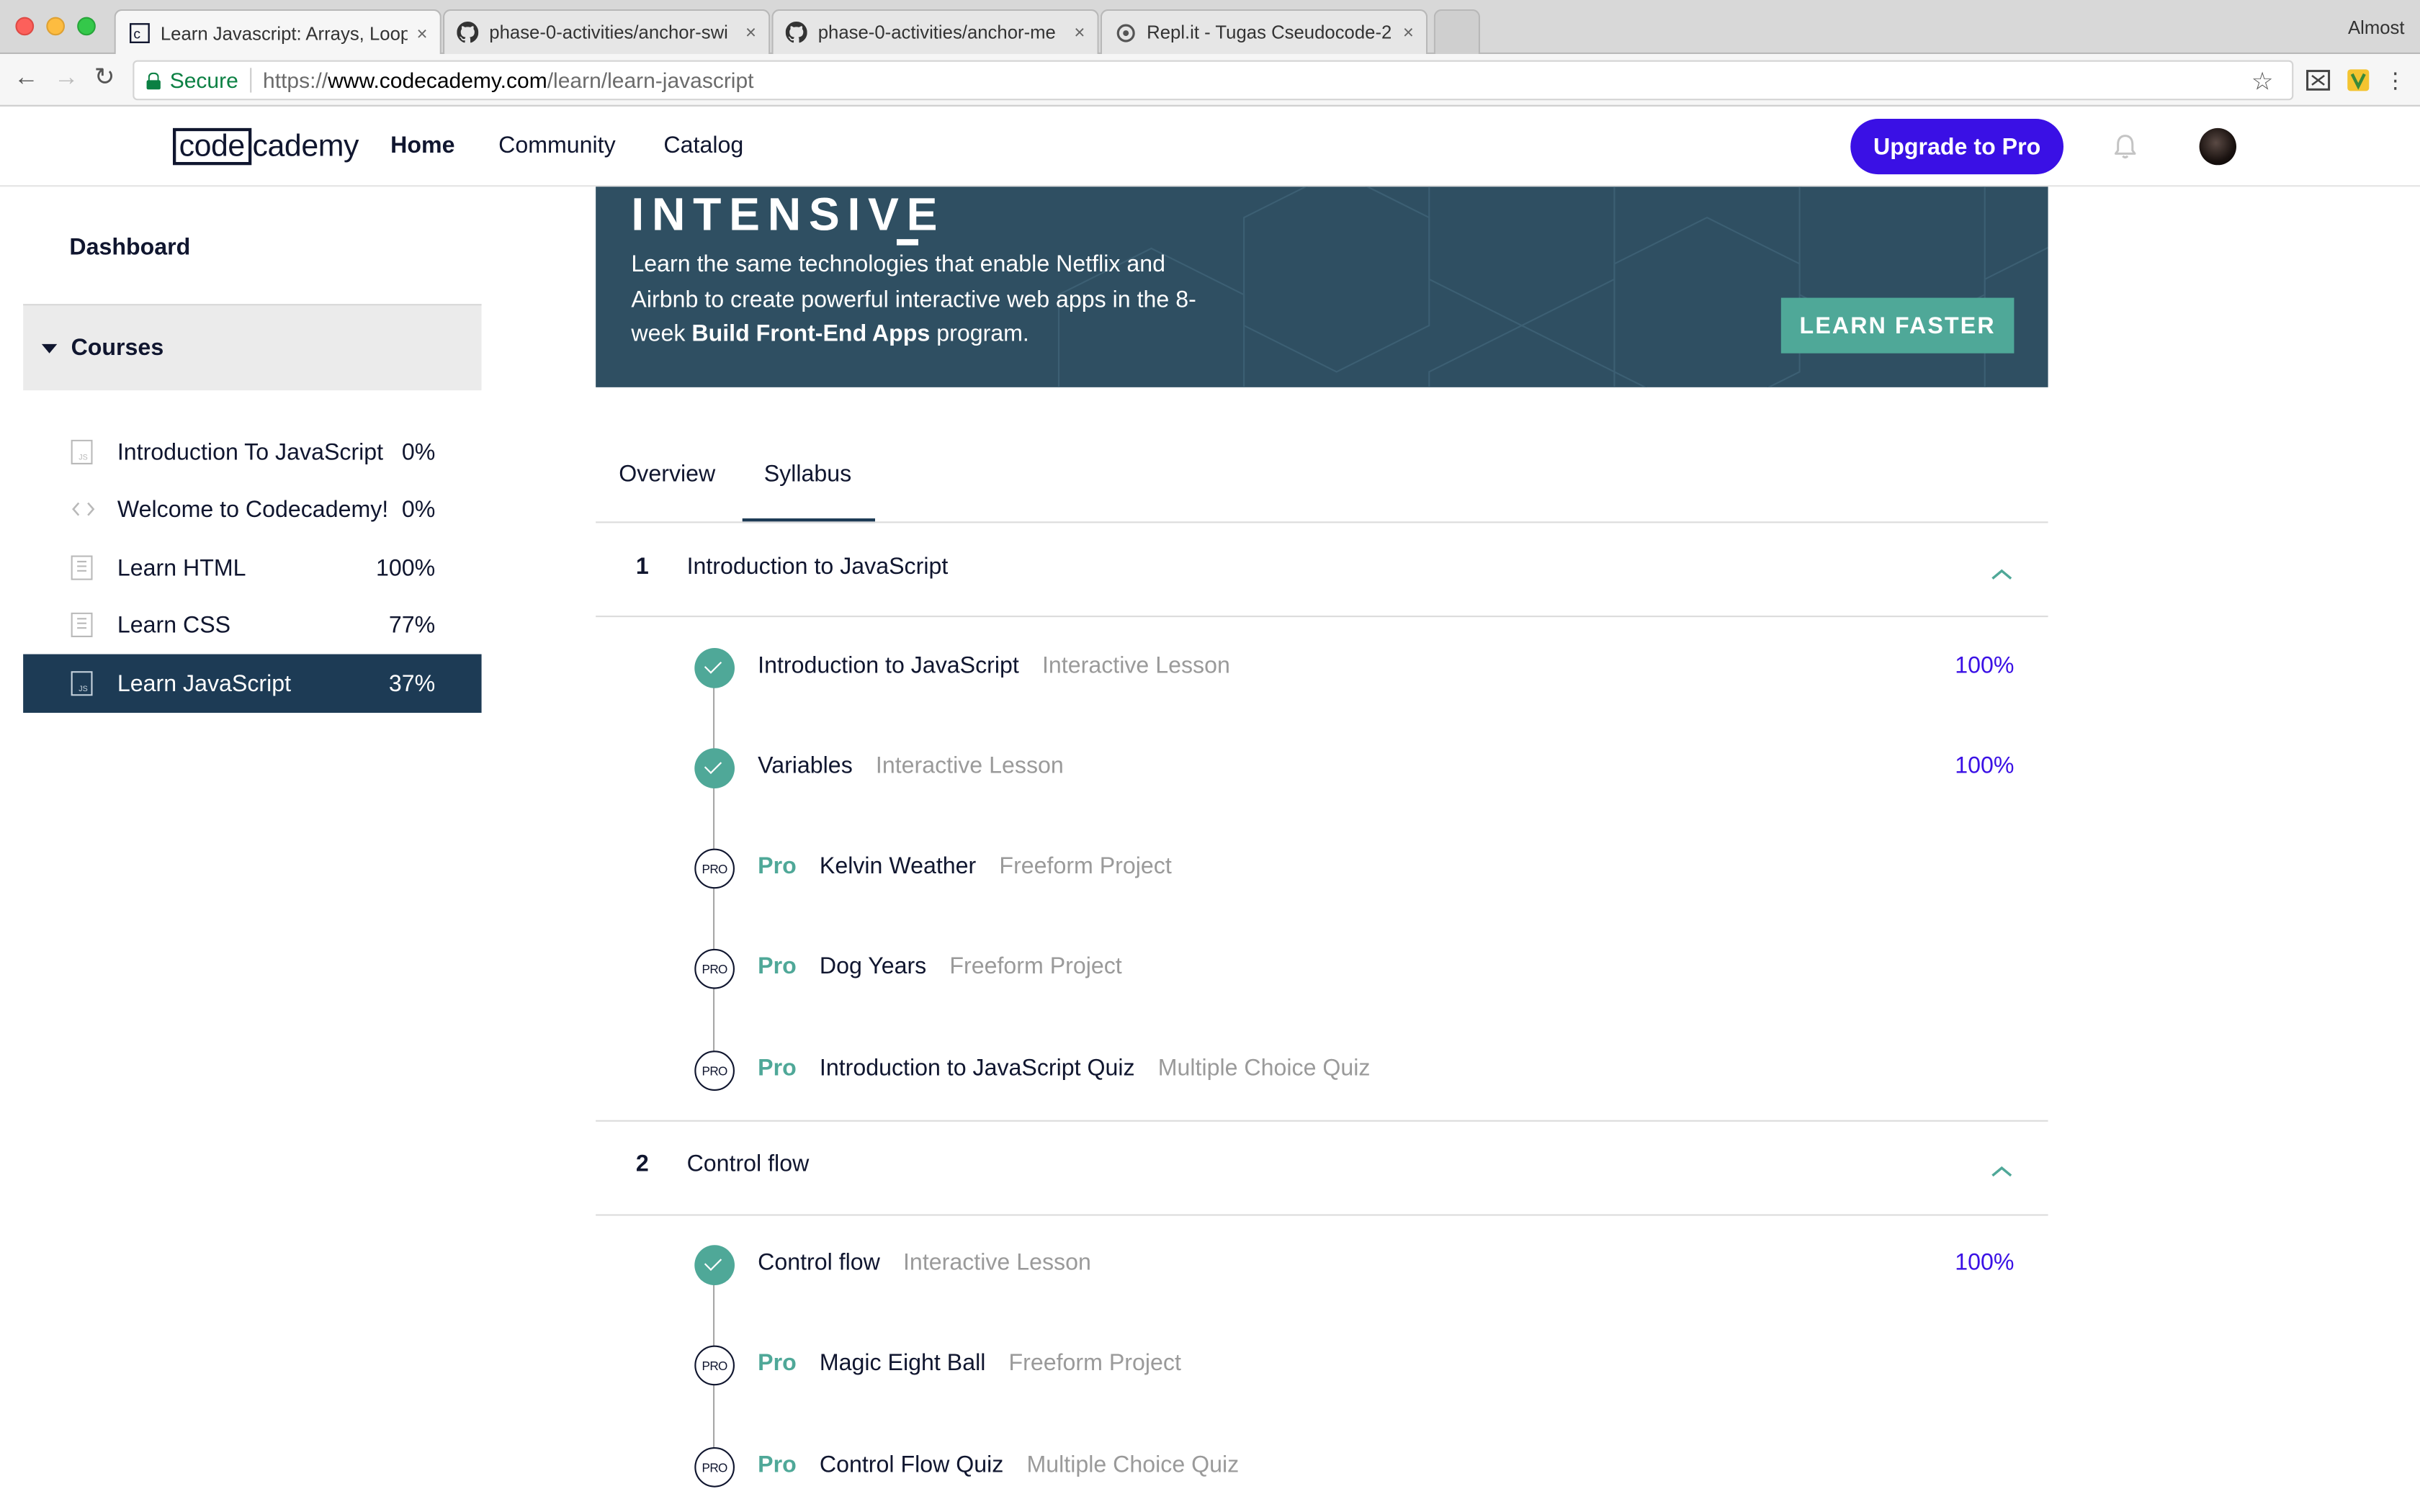  I want to click on close-window-button, so click(25, 26).